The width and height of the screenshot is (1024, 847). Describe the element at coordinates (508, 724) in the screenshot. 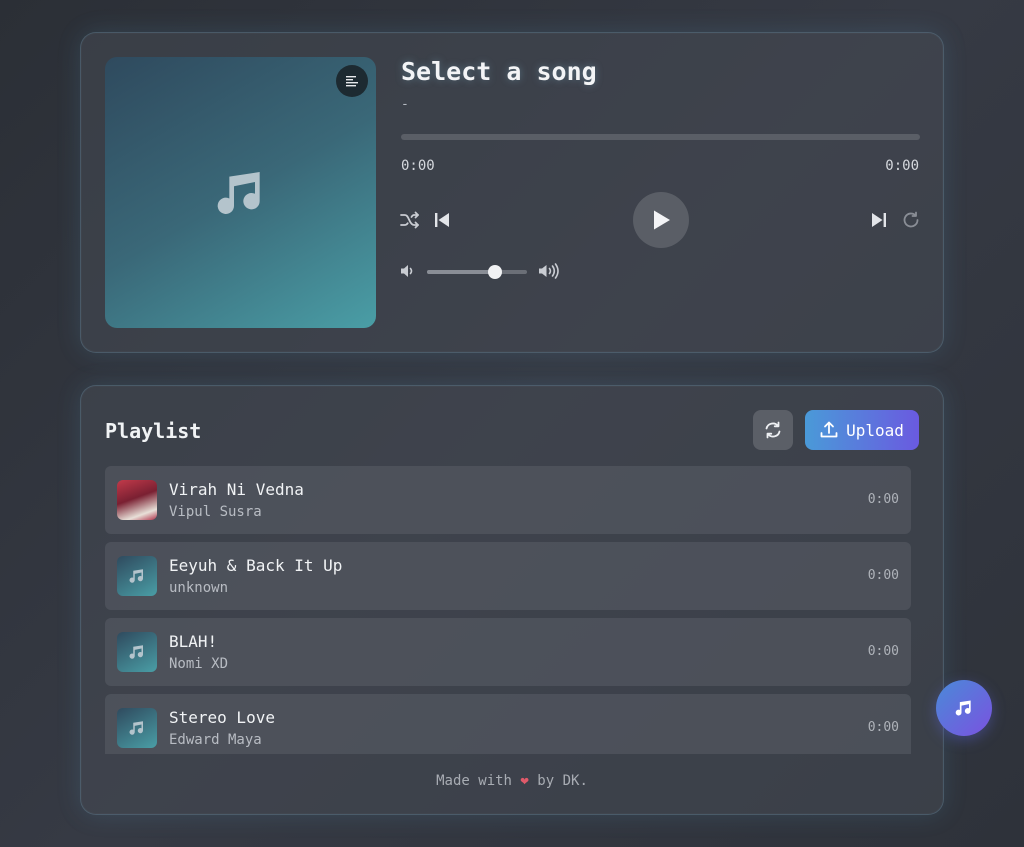

I see `track-item: Stereo Love Edward Maya 0:00` at that location.